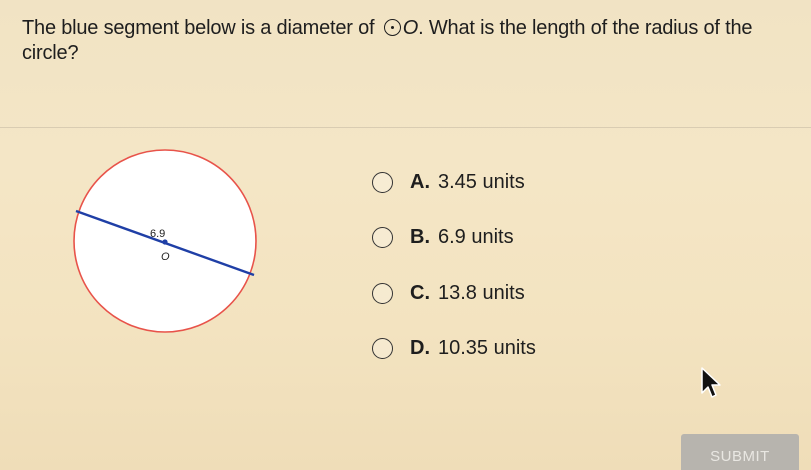 The height and width of the screenshot is (470, 811). I want to click on divider, so click(405, 127).